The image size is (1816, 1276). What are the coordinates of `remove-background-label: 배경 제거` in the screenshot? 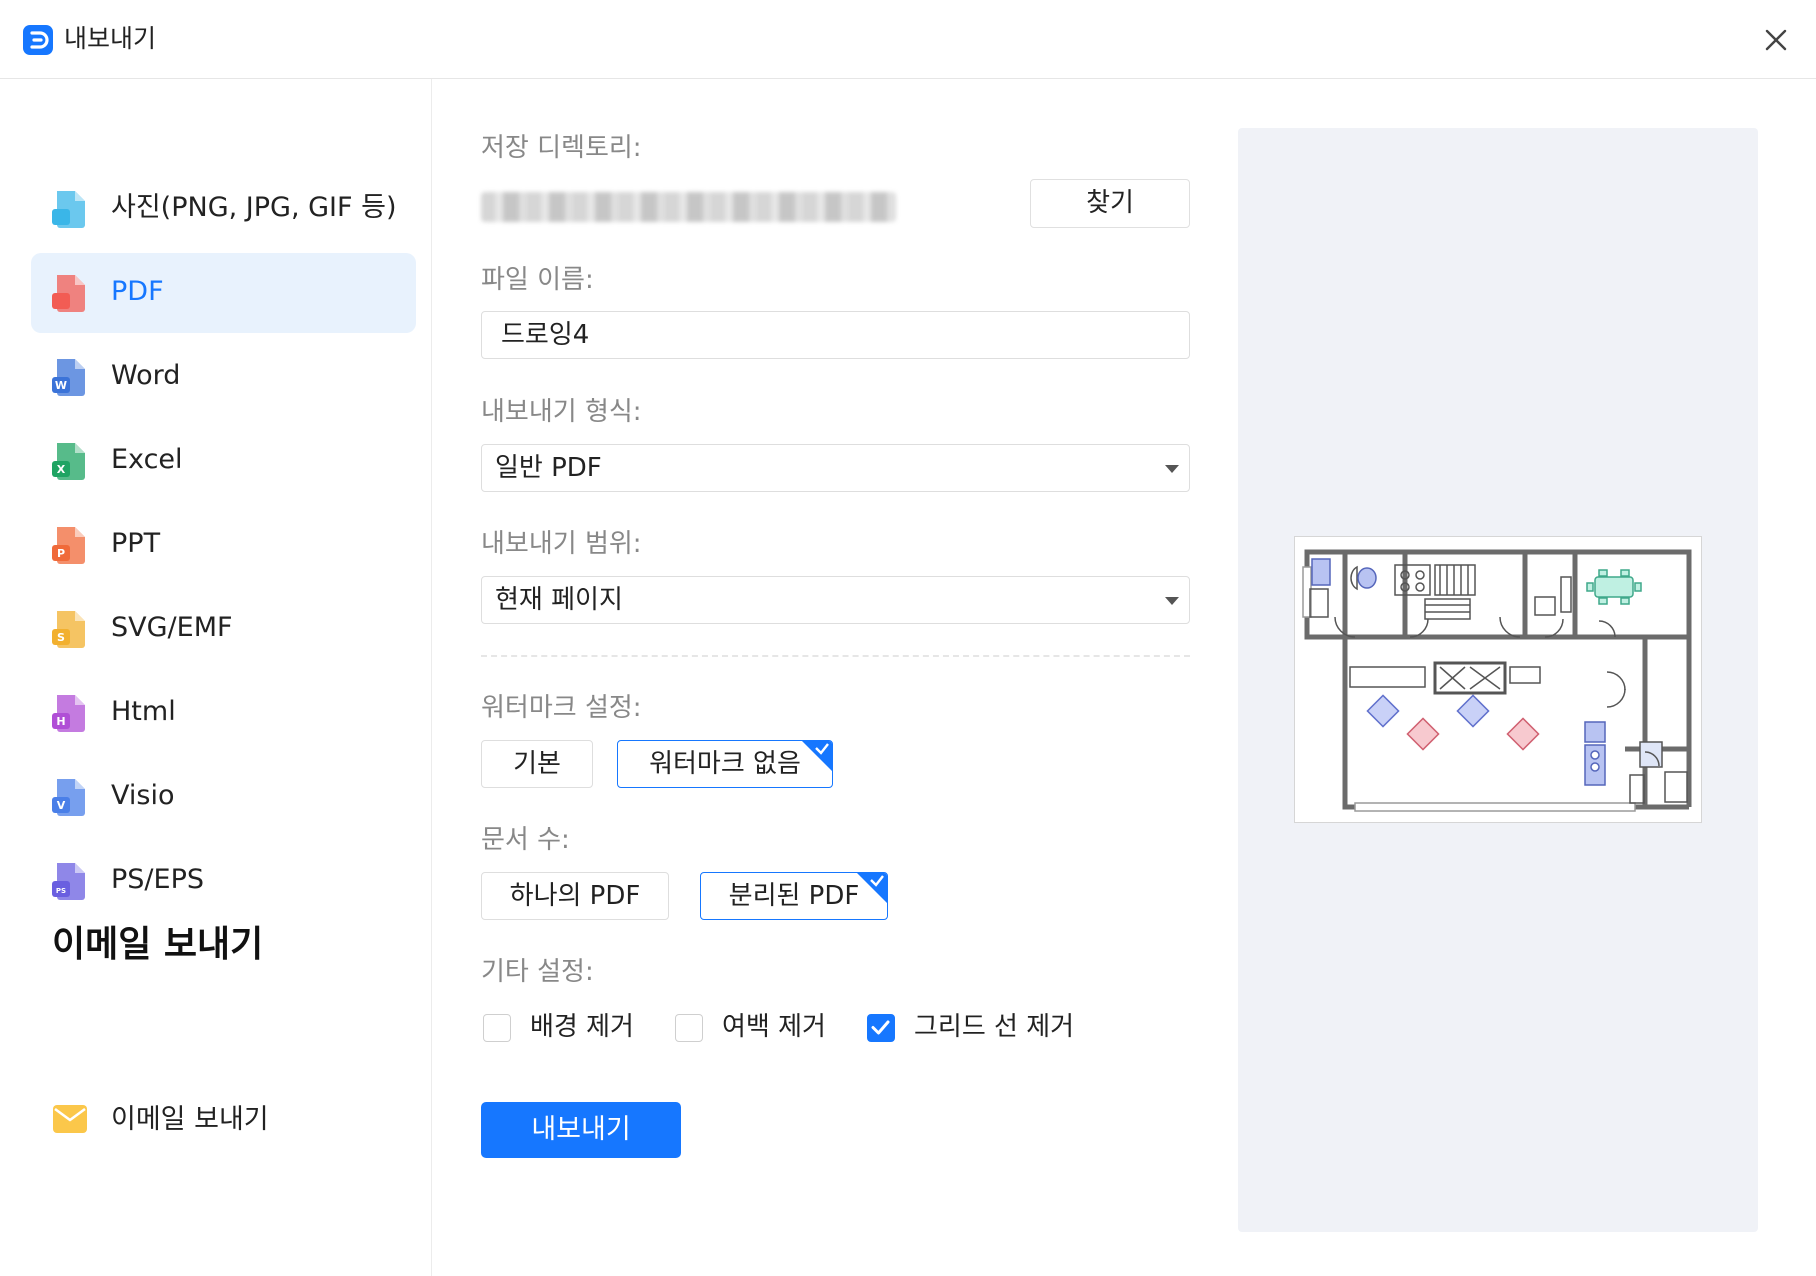 It's located at (582, 1027).